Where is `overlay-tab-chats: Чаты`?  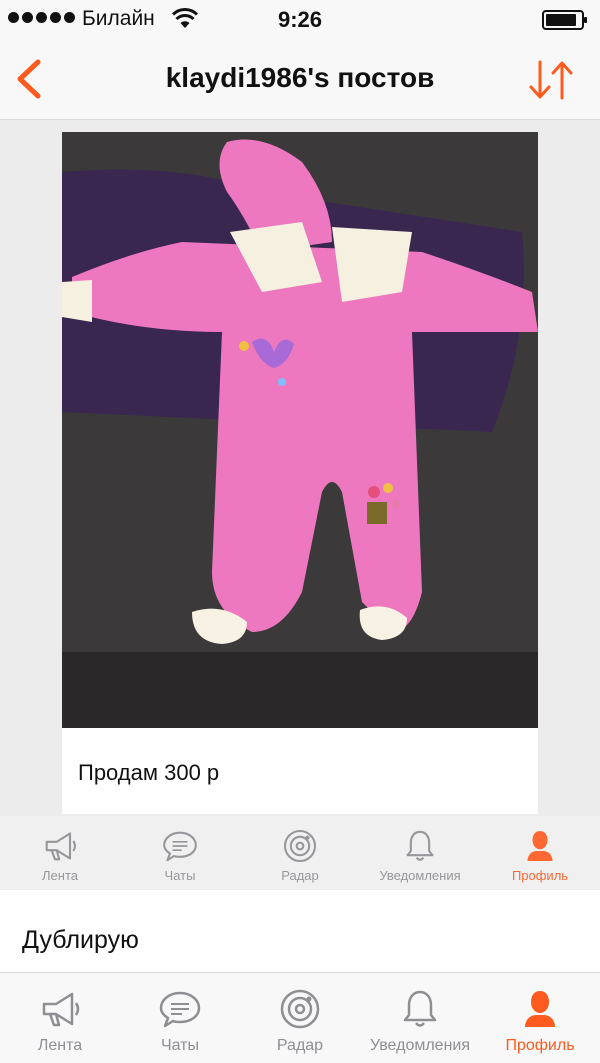
overlay-tab-chats: Чаты is located at coordinates (180, 853).